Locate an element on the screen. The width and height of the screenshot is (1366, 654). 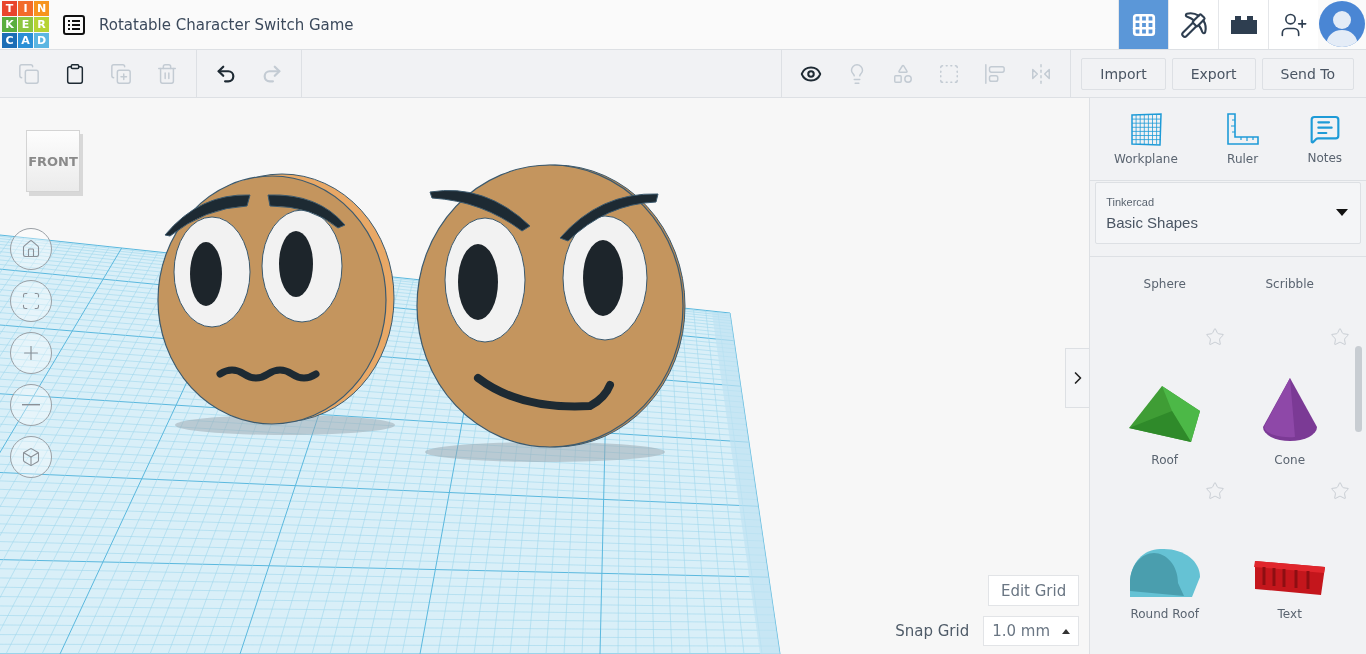
home-button is located at coordinates (31, 249).